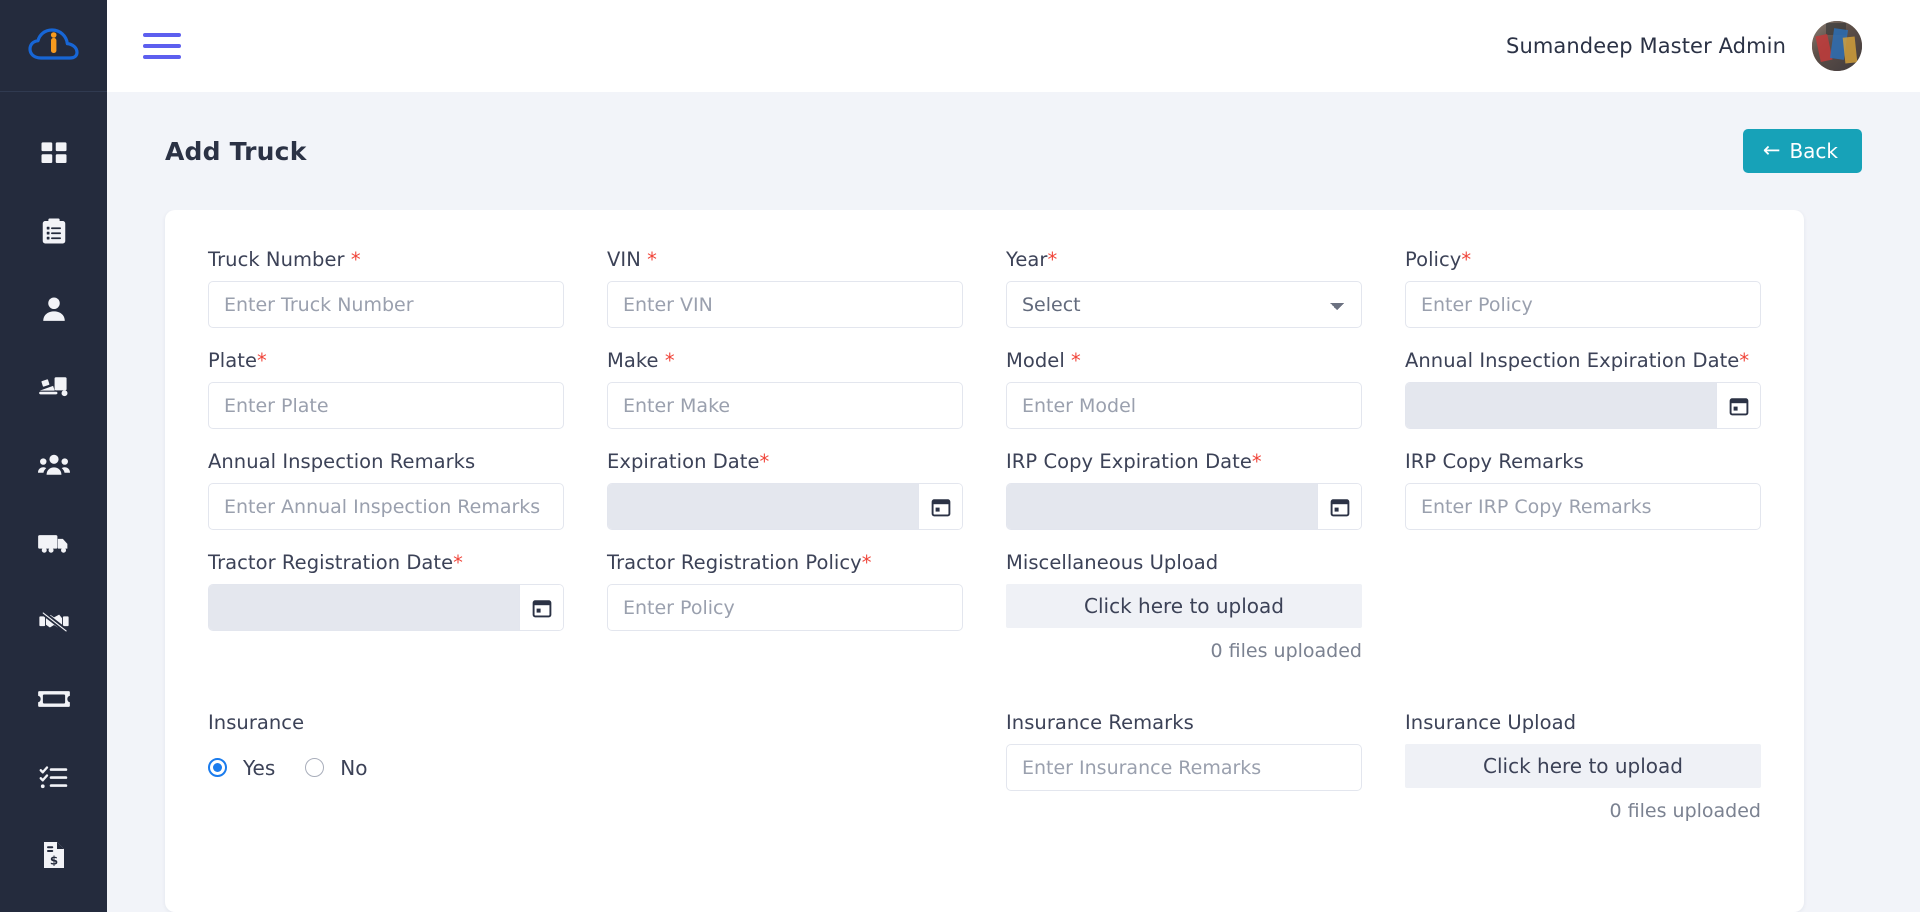 The width and height of the screenshot is (1920, 912). I want to click on back-button-label: Back, so click(1813, 150).